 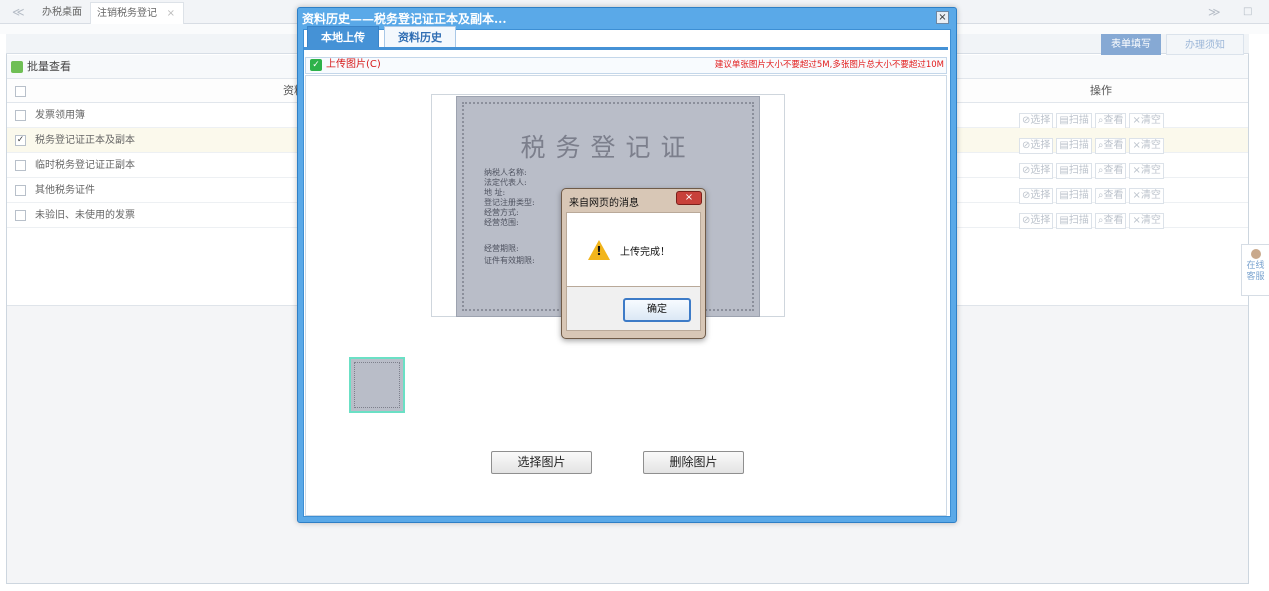 I want to click on batch-view-icon, so click(x=17, y=67).